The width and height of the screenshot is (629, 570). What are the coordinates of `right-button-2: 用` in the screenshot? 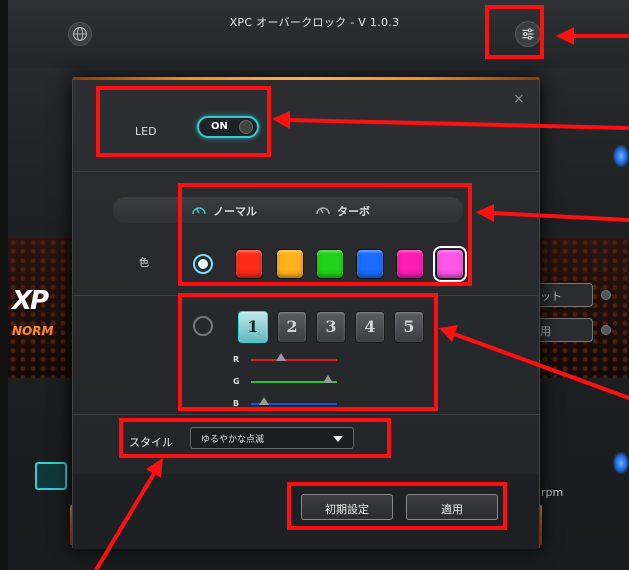 It's located at (564, 330).